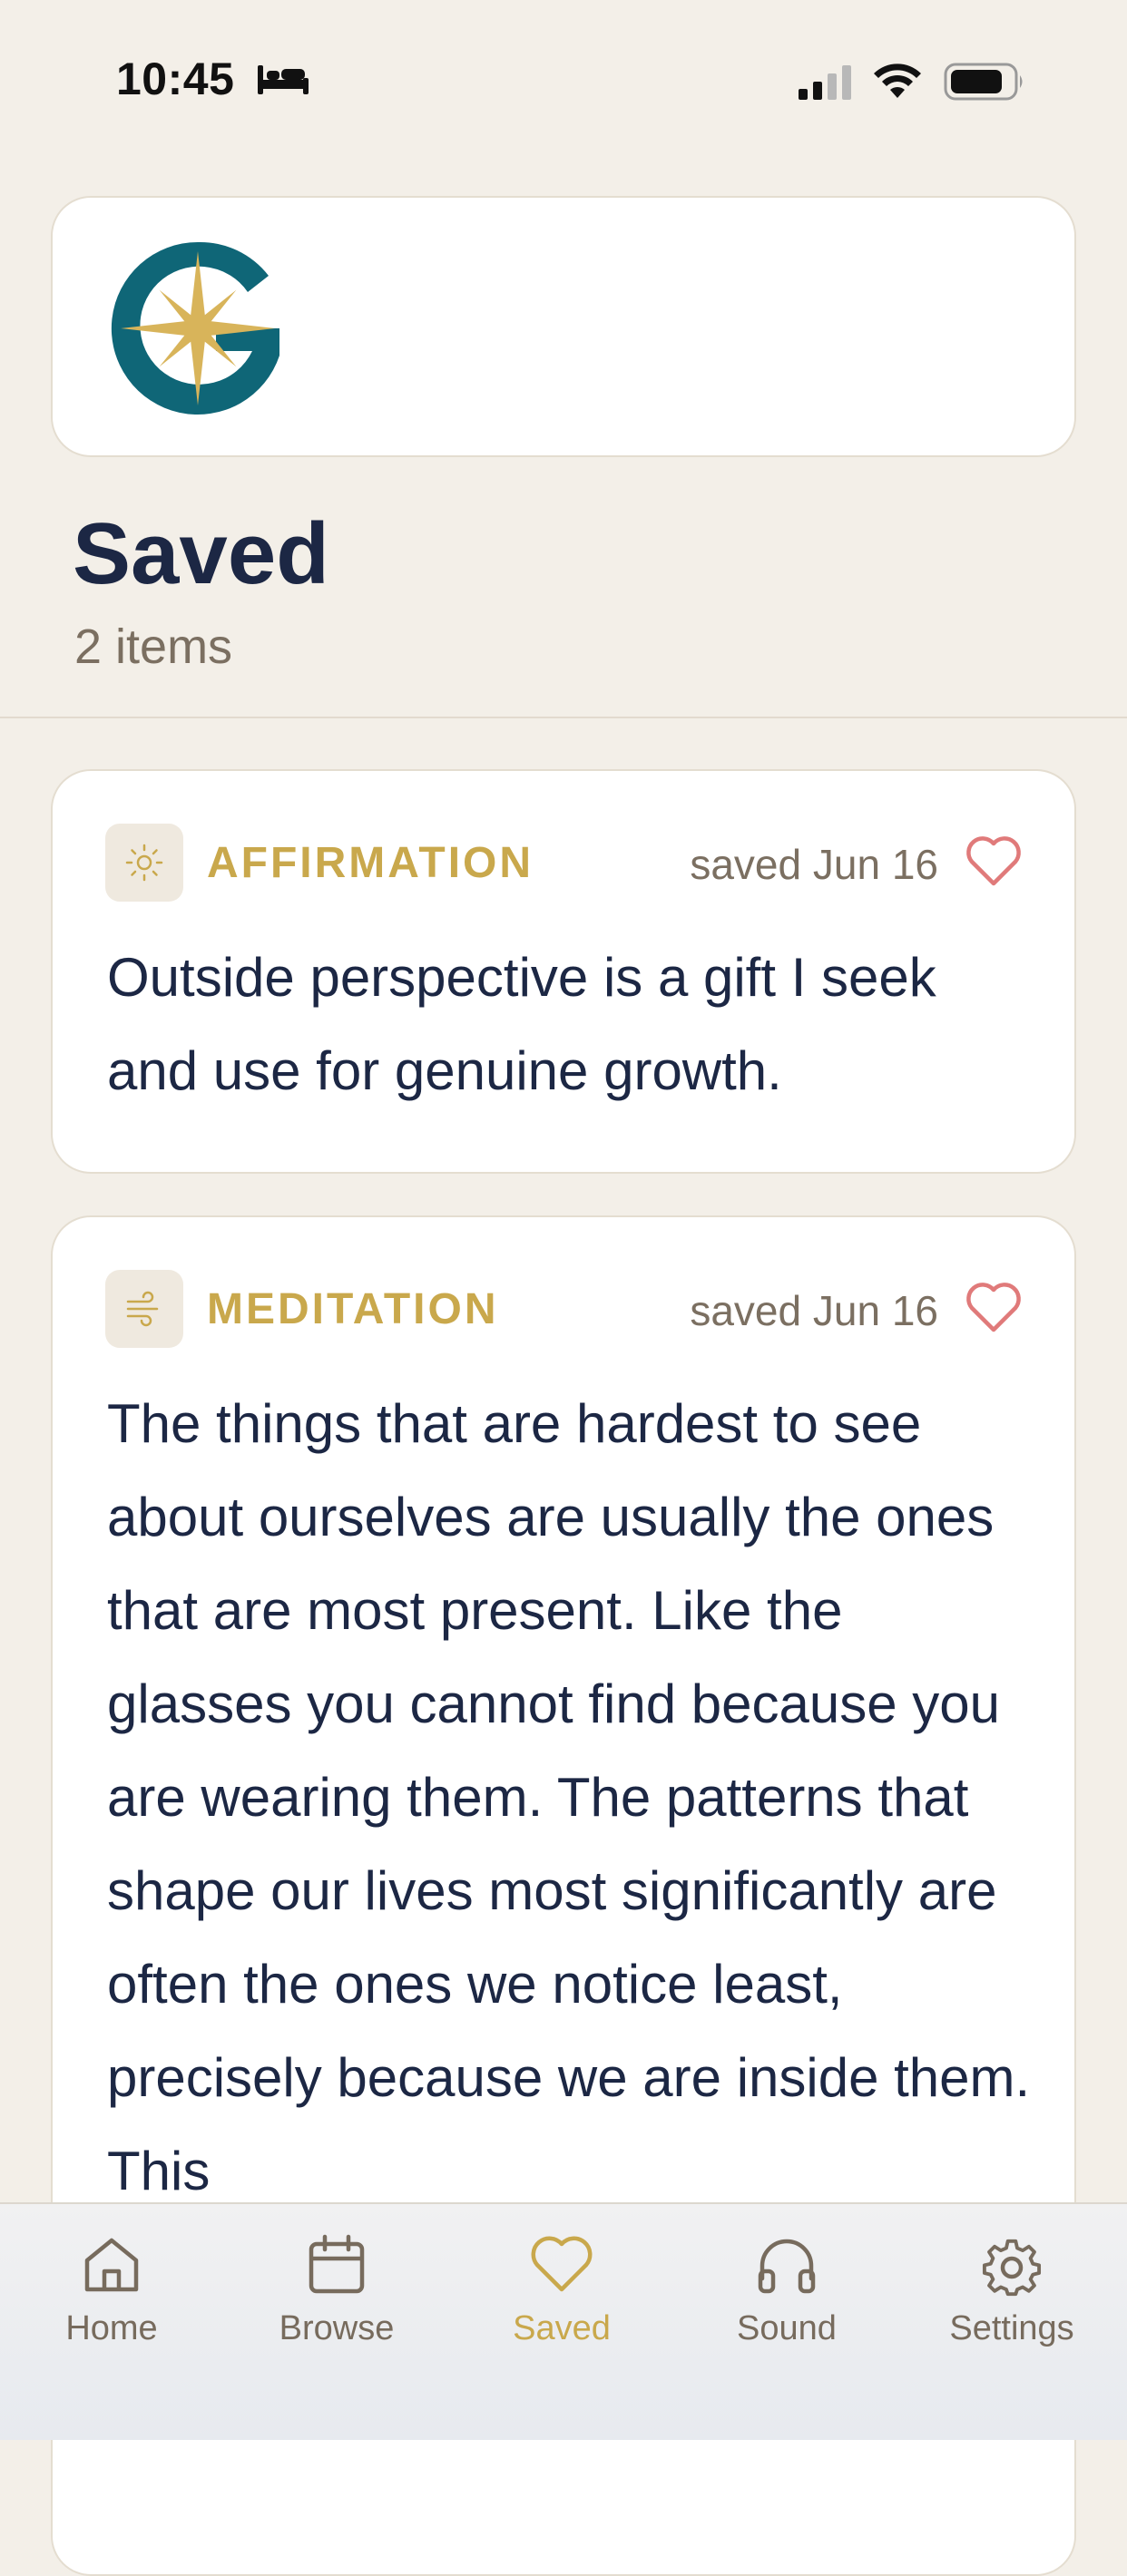 Image resolution: width=1127 pixels, height=2576 pixels. I want to click on tab-label: Sound, so click(787, 2328).